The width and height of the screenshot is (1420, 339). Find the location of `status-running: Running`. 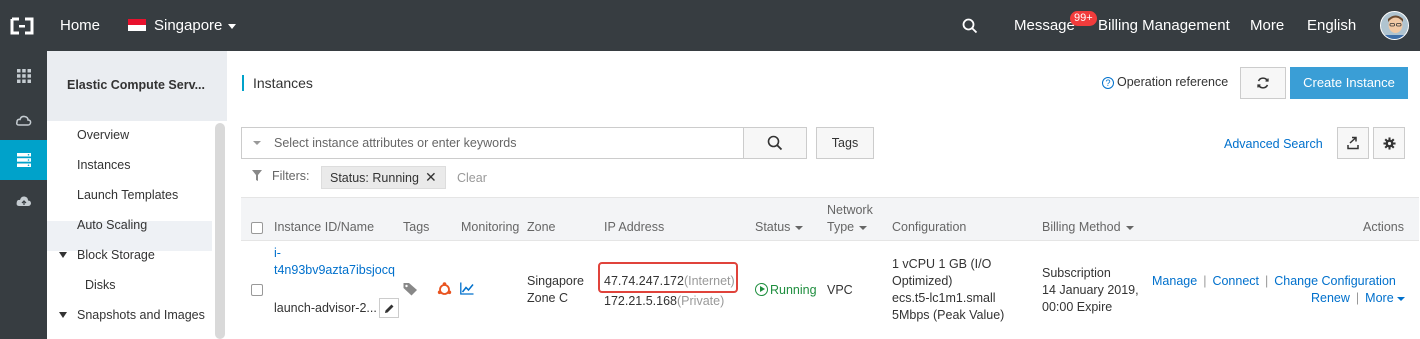

status-running: Running is located at coordinates (786, 290).